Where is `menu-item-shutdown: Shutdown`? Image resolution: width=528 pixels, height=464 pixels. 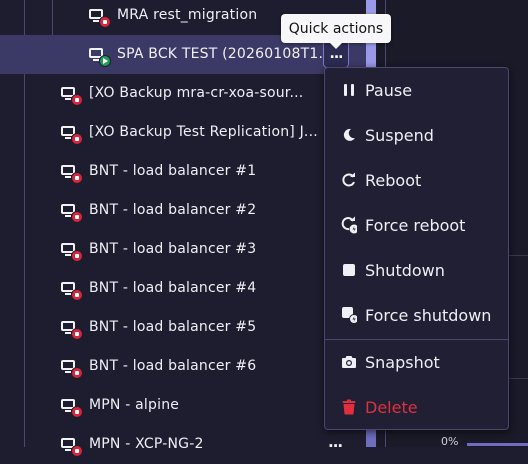 menu-item-shutdown: Shutdown is located at coordinates (416, 270).